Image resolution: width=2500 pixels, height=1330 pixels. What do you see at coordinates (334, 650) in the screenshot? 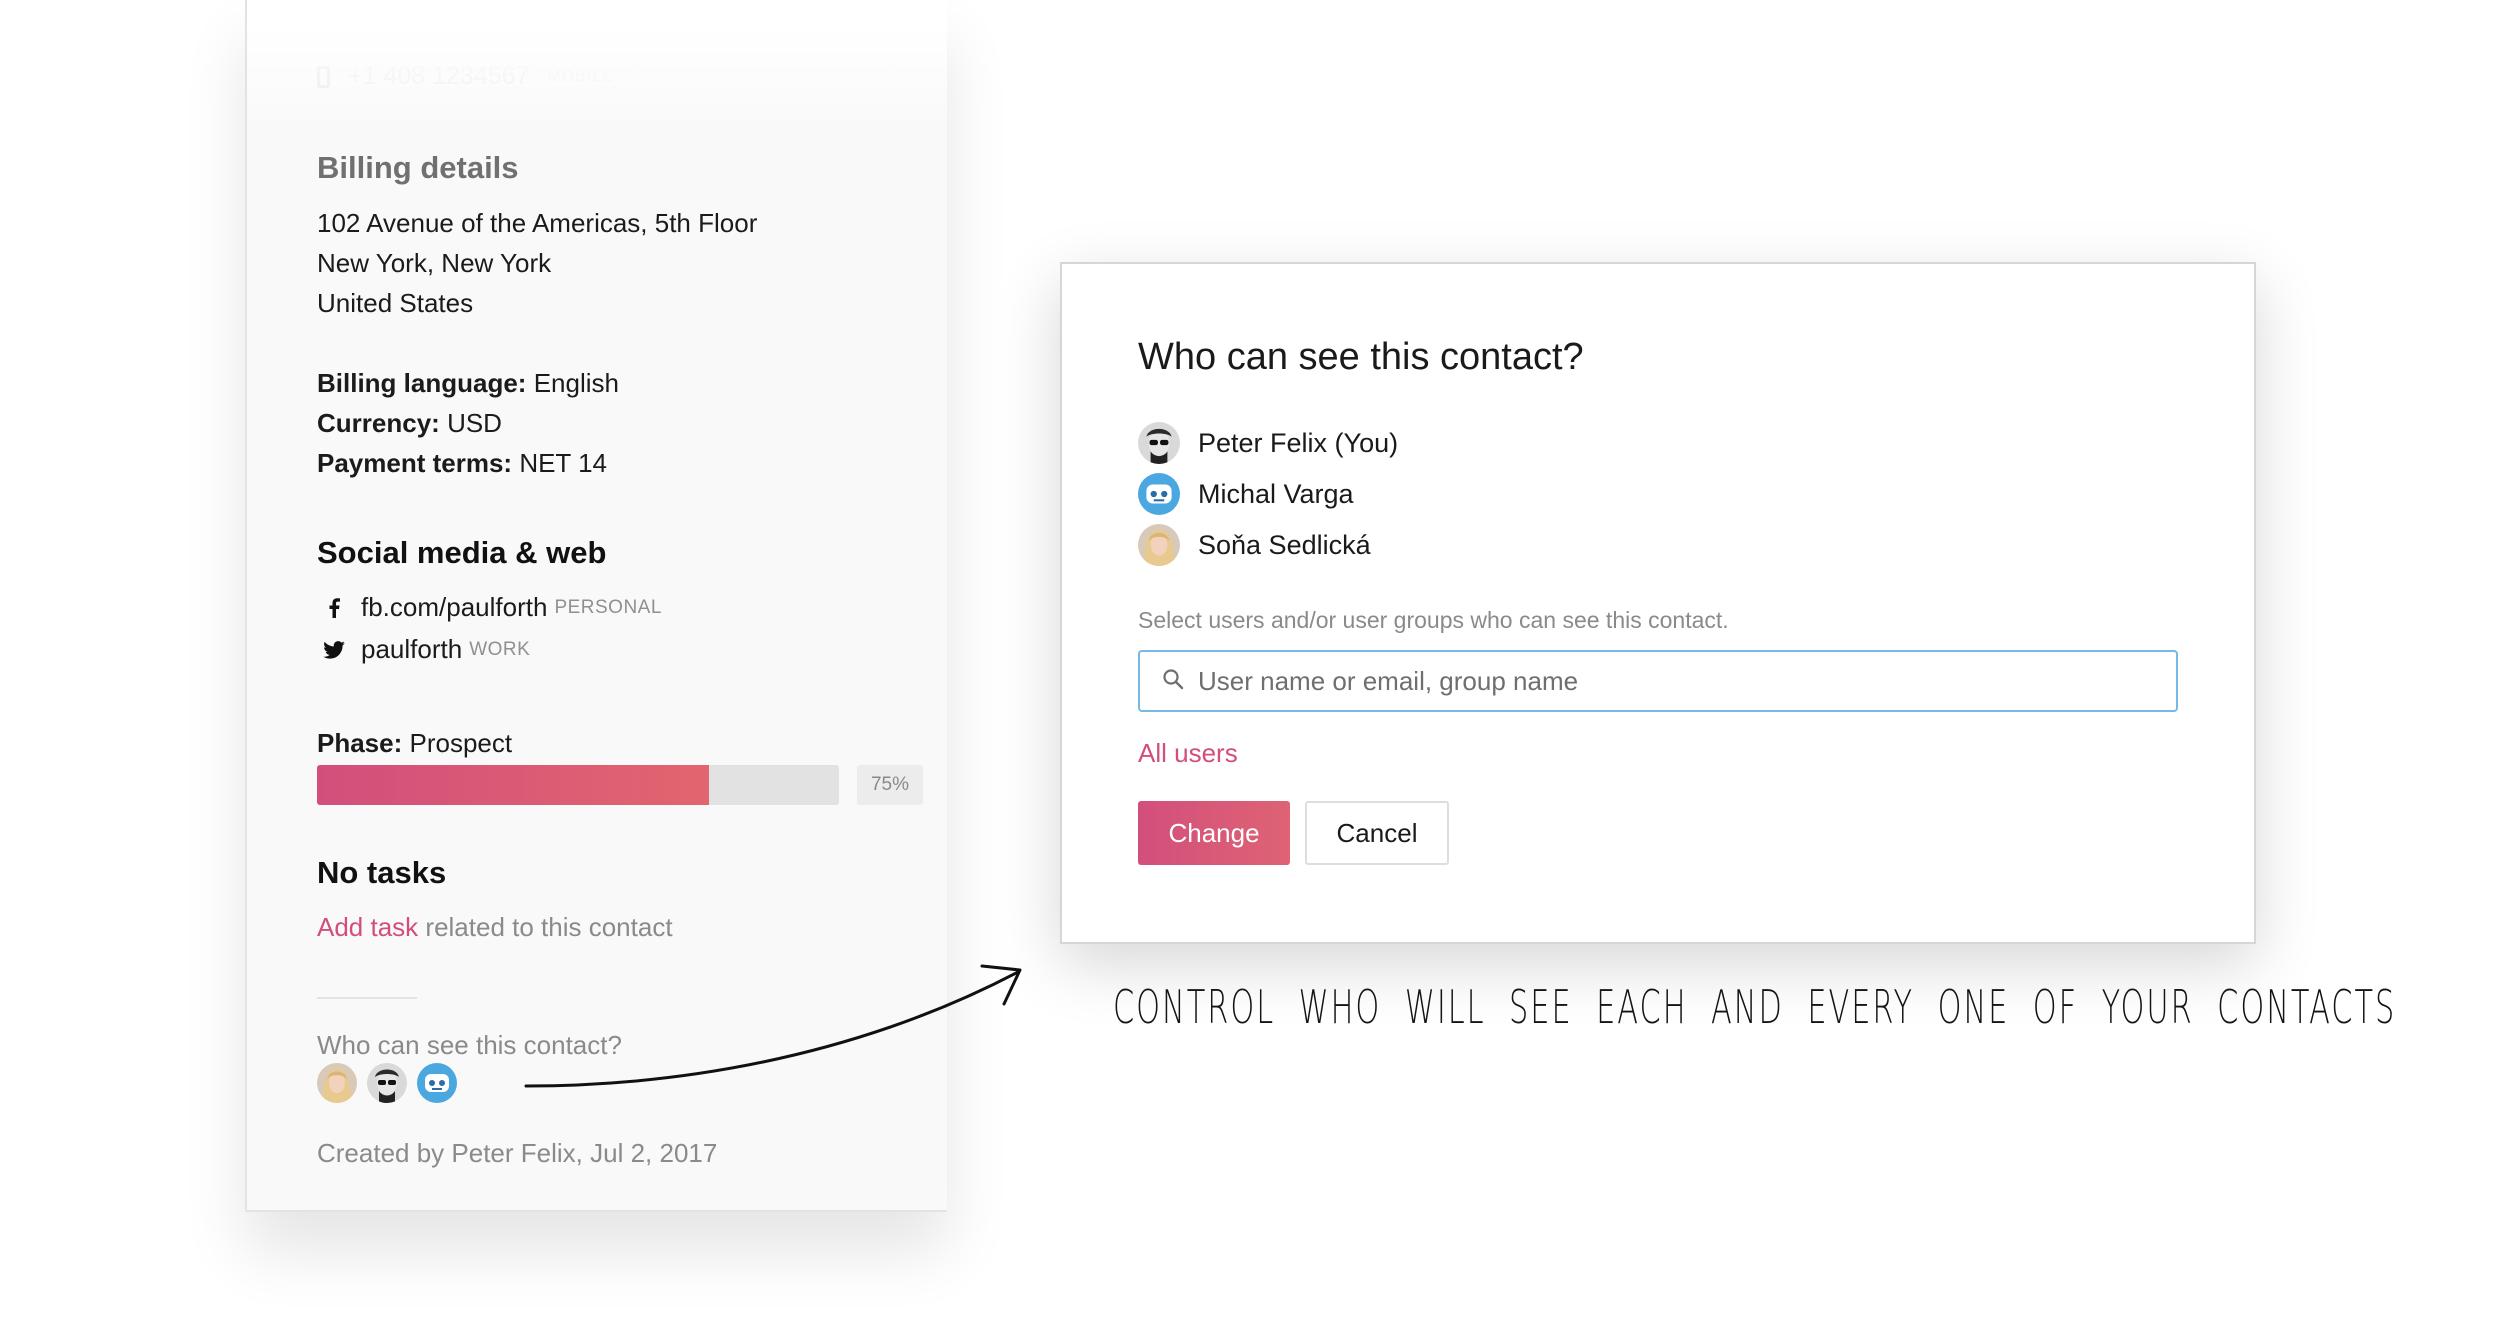
I see `twitter-icon` at bounding box center [334, 650].